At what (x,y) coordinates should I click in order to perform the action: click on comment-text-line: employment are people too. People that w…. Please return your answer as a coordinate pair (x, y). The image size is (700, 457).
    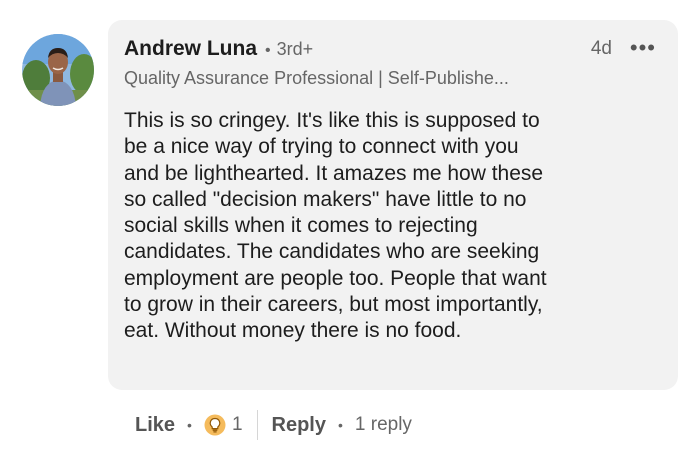
    Looking at the image, I should click on (335, 278).